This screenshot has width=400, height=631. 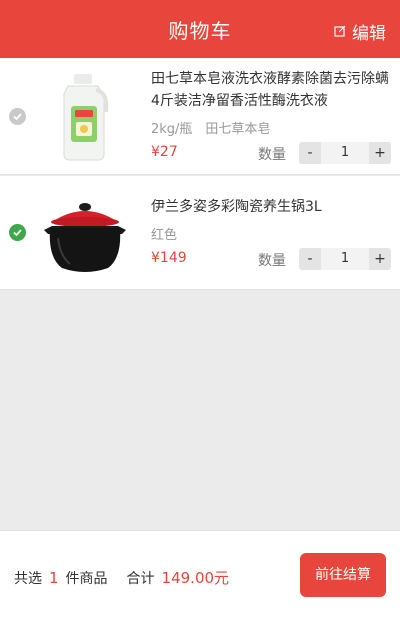 I want to click on detergent-bottle-image, so click(x=86, y=117).